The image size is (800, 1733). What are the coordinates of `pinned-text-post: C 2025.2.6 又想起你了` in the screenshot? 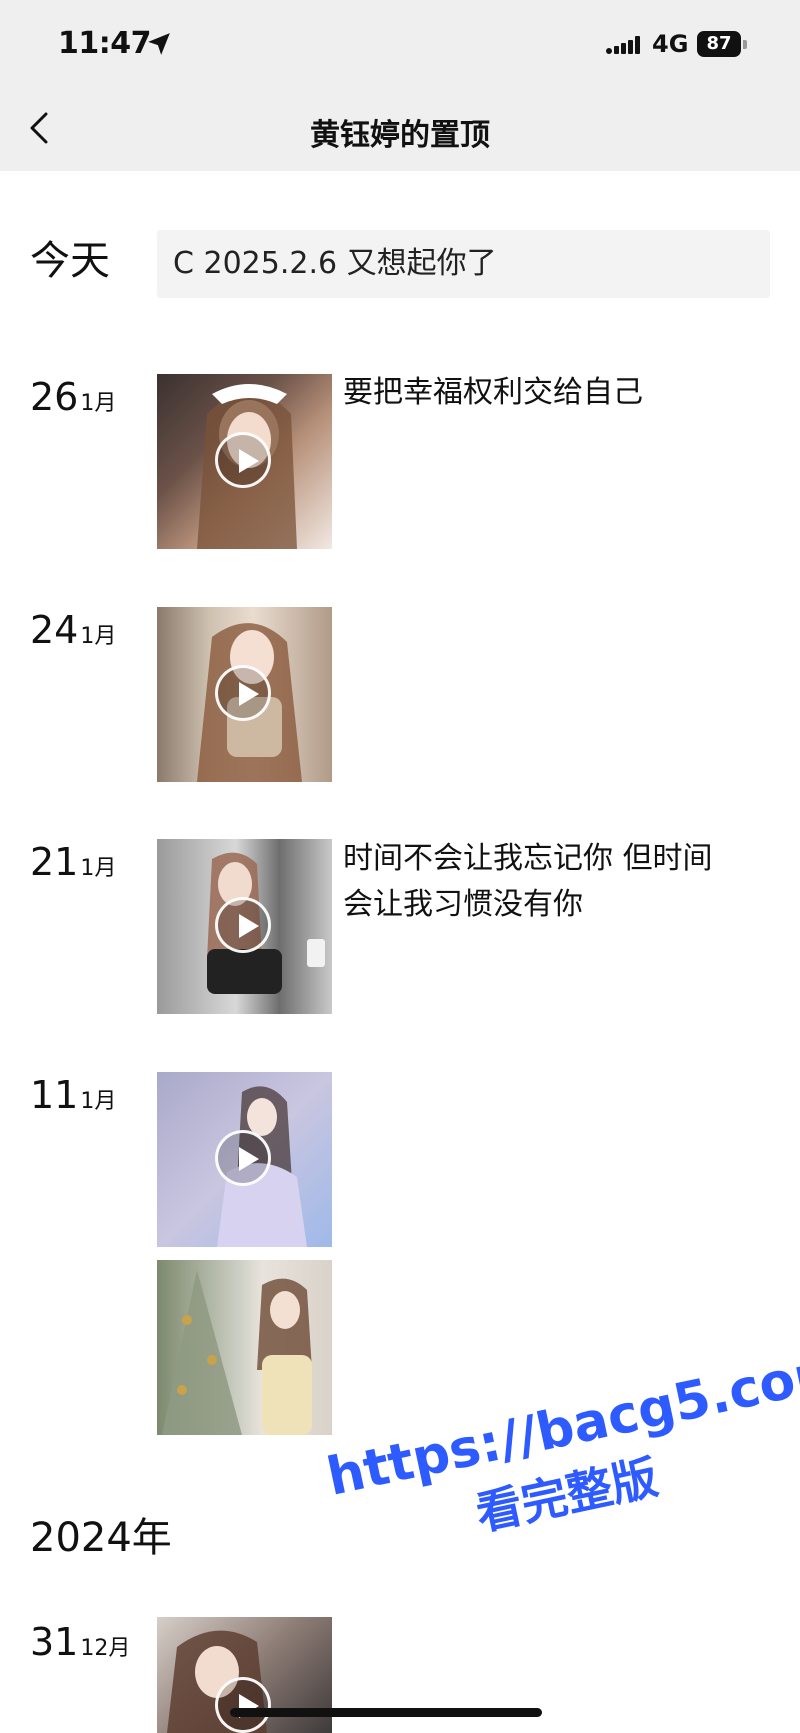 It's located at (463, 264).